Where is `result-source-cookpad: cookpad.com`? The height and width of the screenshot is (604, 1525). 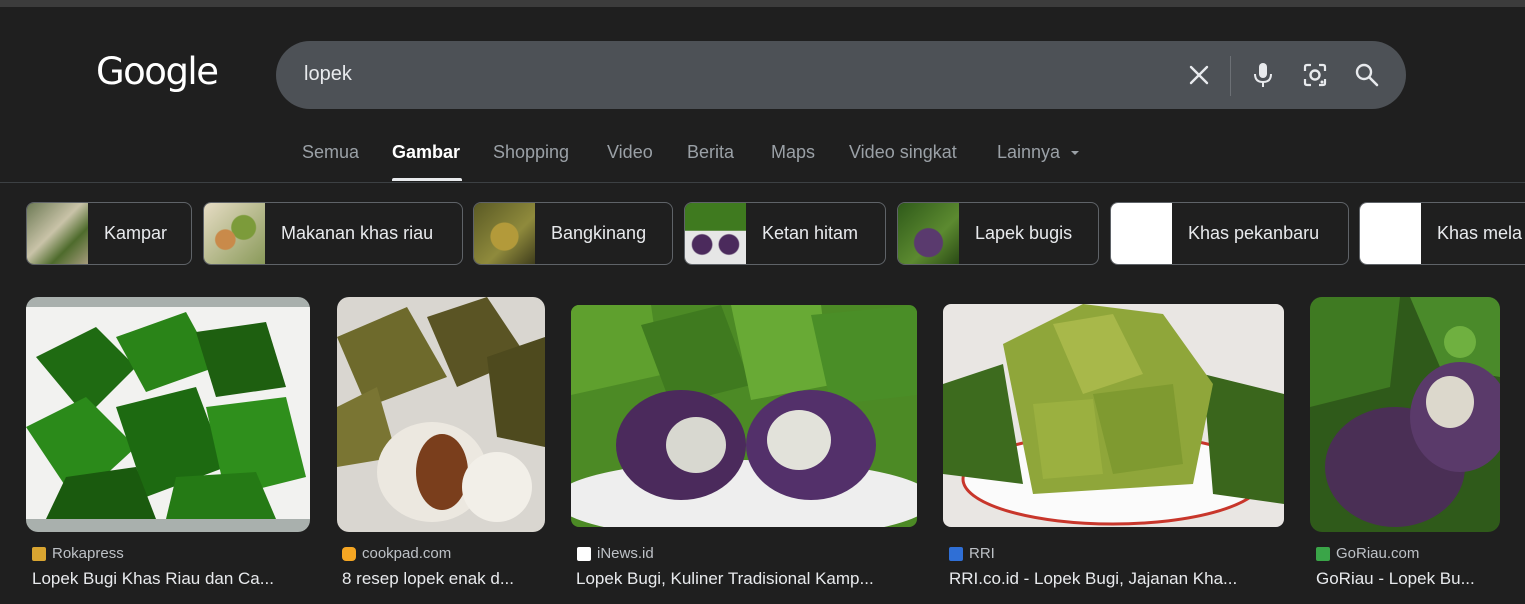
result-source-cookpad: cookpad.com is located at coordinates (396, 553).